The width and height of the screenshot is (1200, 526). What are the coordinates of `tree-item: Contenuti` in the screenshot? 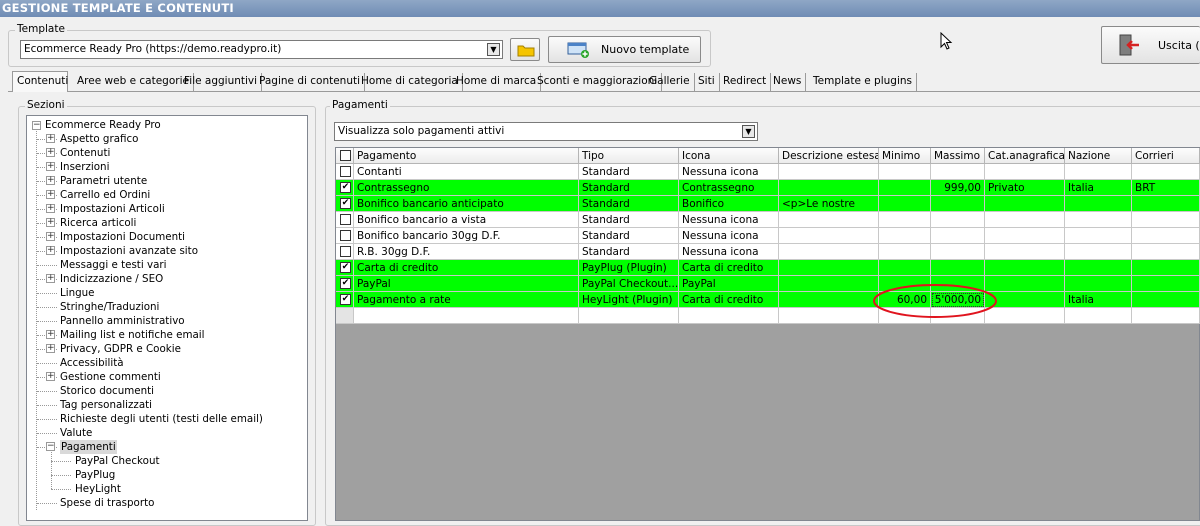 It's located at (85, 153).